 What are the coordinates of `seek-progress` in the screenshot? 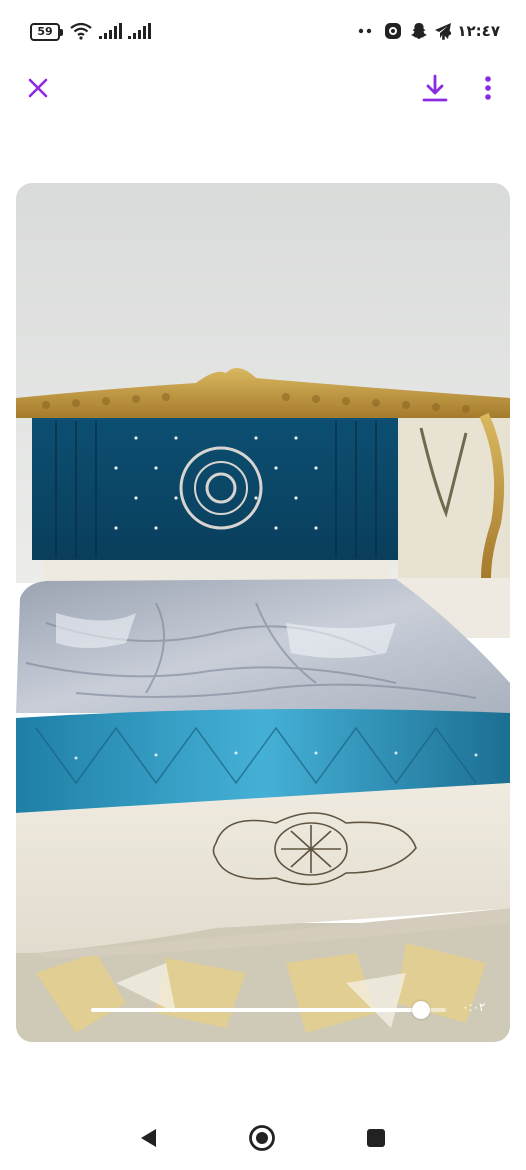 It's located at (256, 1010).